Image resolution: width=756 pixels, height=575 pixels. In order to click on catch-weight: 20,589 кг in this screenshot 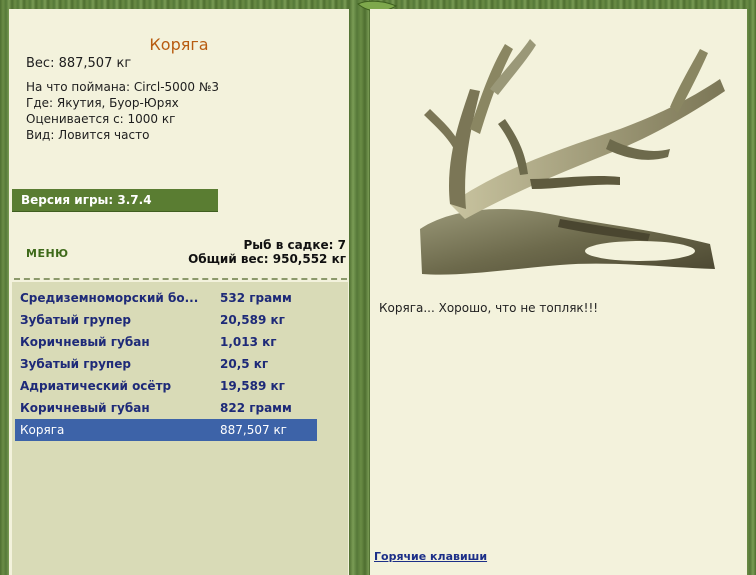, I will do `click(252, 320)`.